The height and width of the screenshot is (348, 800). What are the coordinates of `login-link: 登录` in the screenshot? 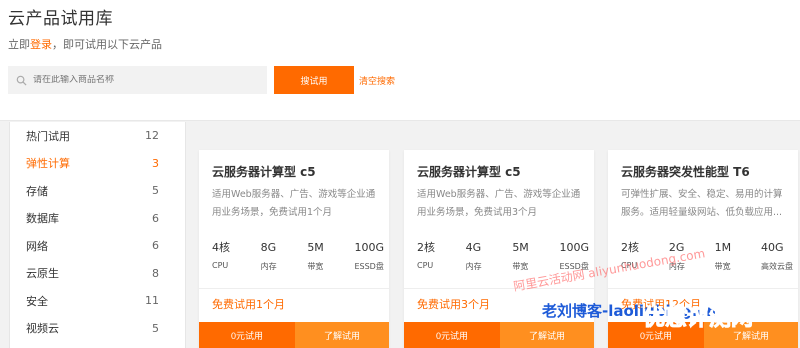 It's located at (41, 44).